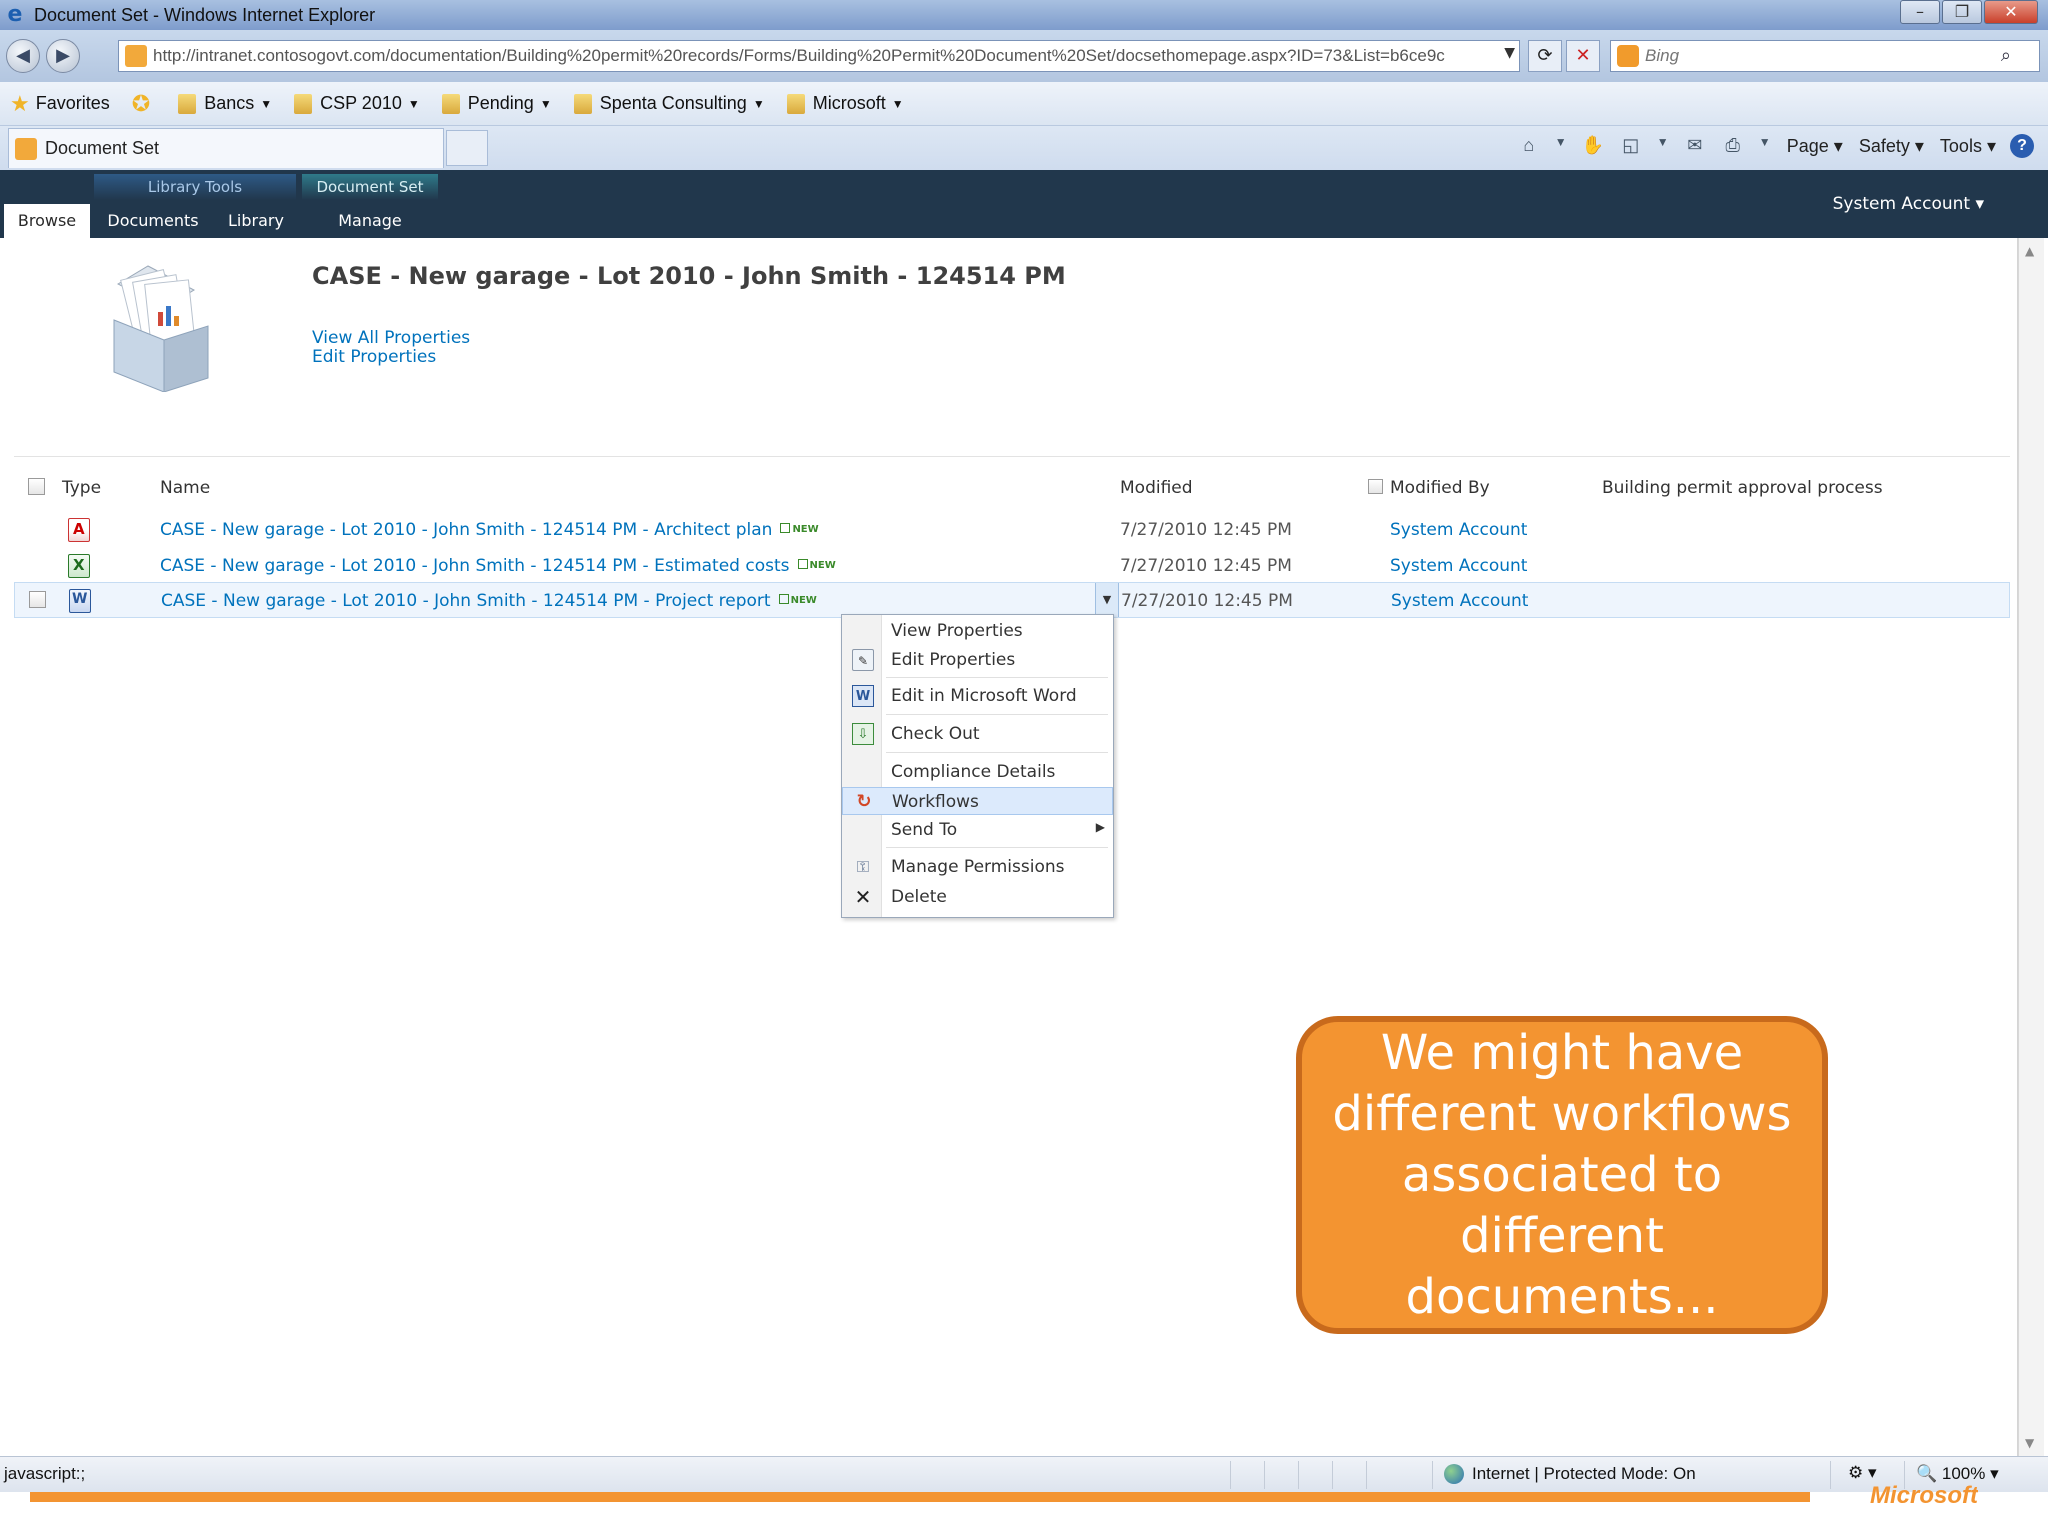 The height and width of the screenshot is (1536, 2048). Describe the element at coordinates (2031, 847) in the screenshot. I see `vertical-scrollbar: ▲ ▼` at that location.